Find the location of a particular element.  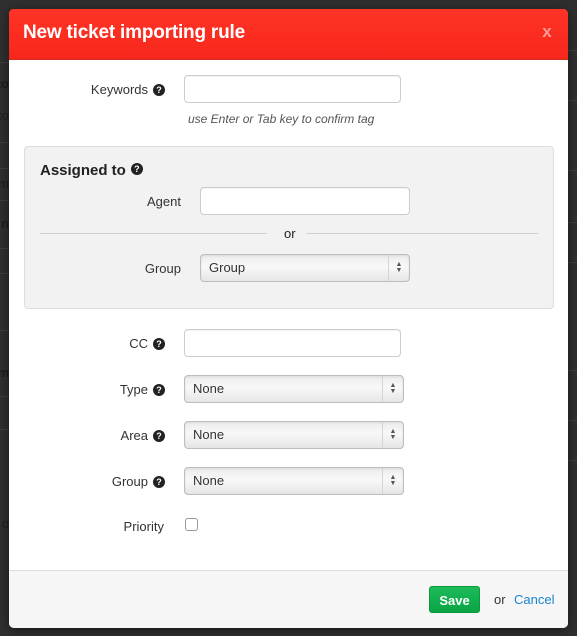

area-label: Area? is located at coordinates (143, 435).